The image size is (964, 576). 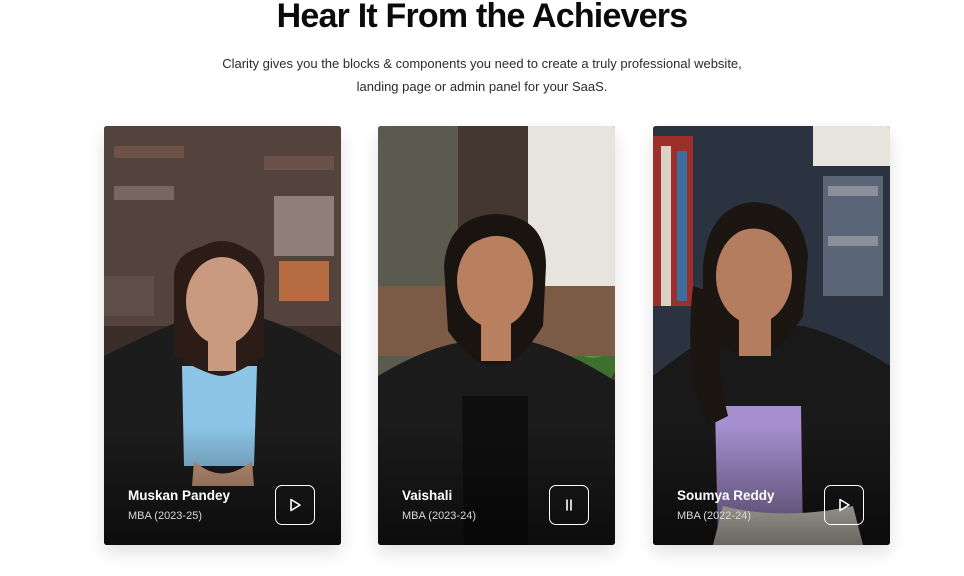 What do you see at coordinates (179, 495) in the screenshot?
I see `student-name: Muskan Pandey` at bounding box center [179, 495].